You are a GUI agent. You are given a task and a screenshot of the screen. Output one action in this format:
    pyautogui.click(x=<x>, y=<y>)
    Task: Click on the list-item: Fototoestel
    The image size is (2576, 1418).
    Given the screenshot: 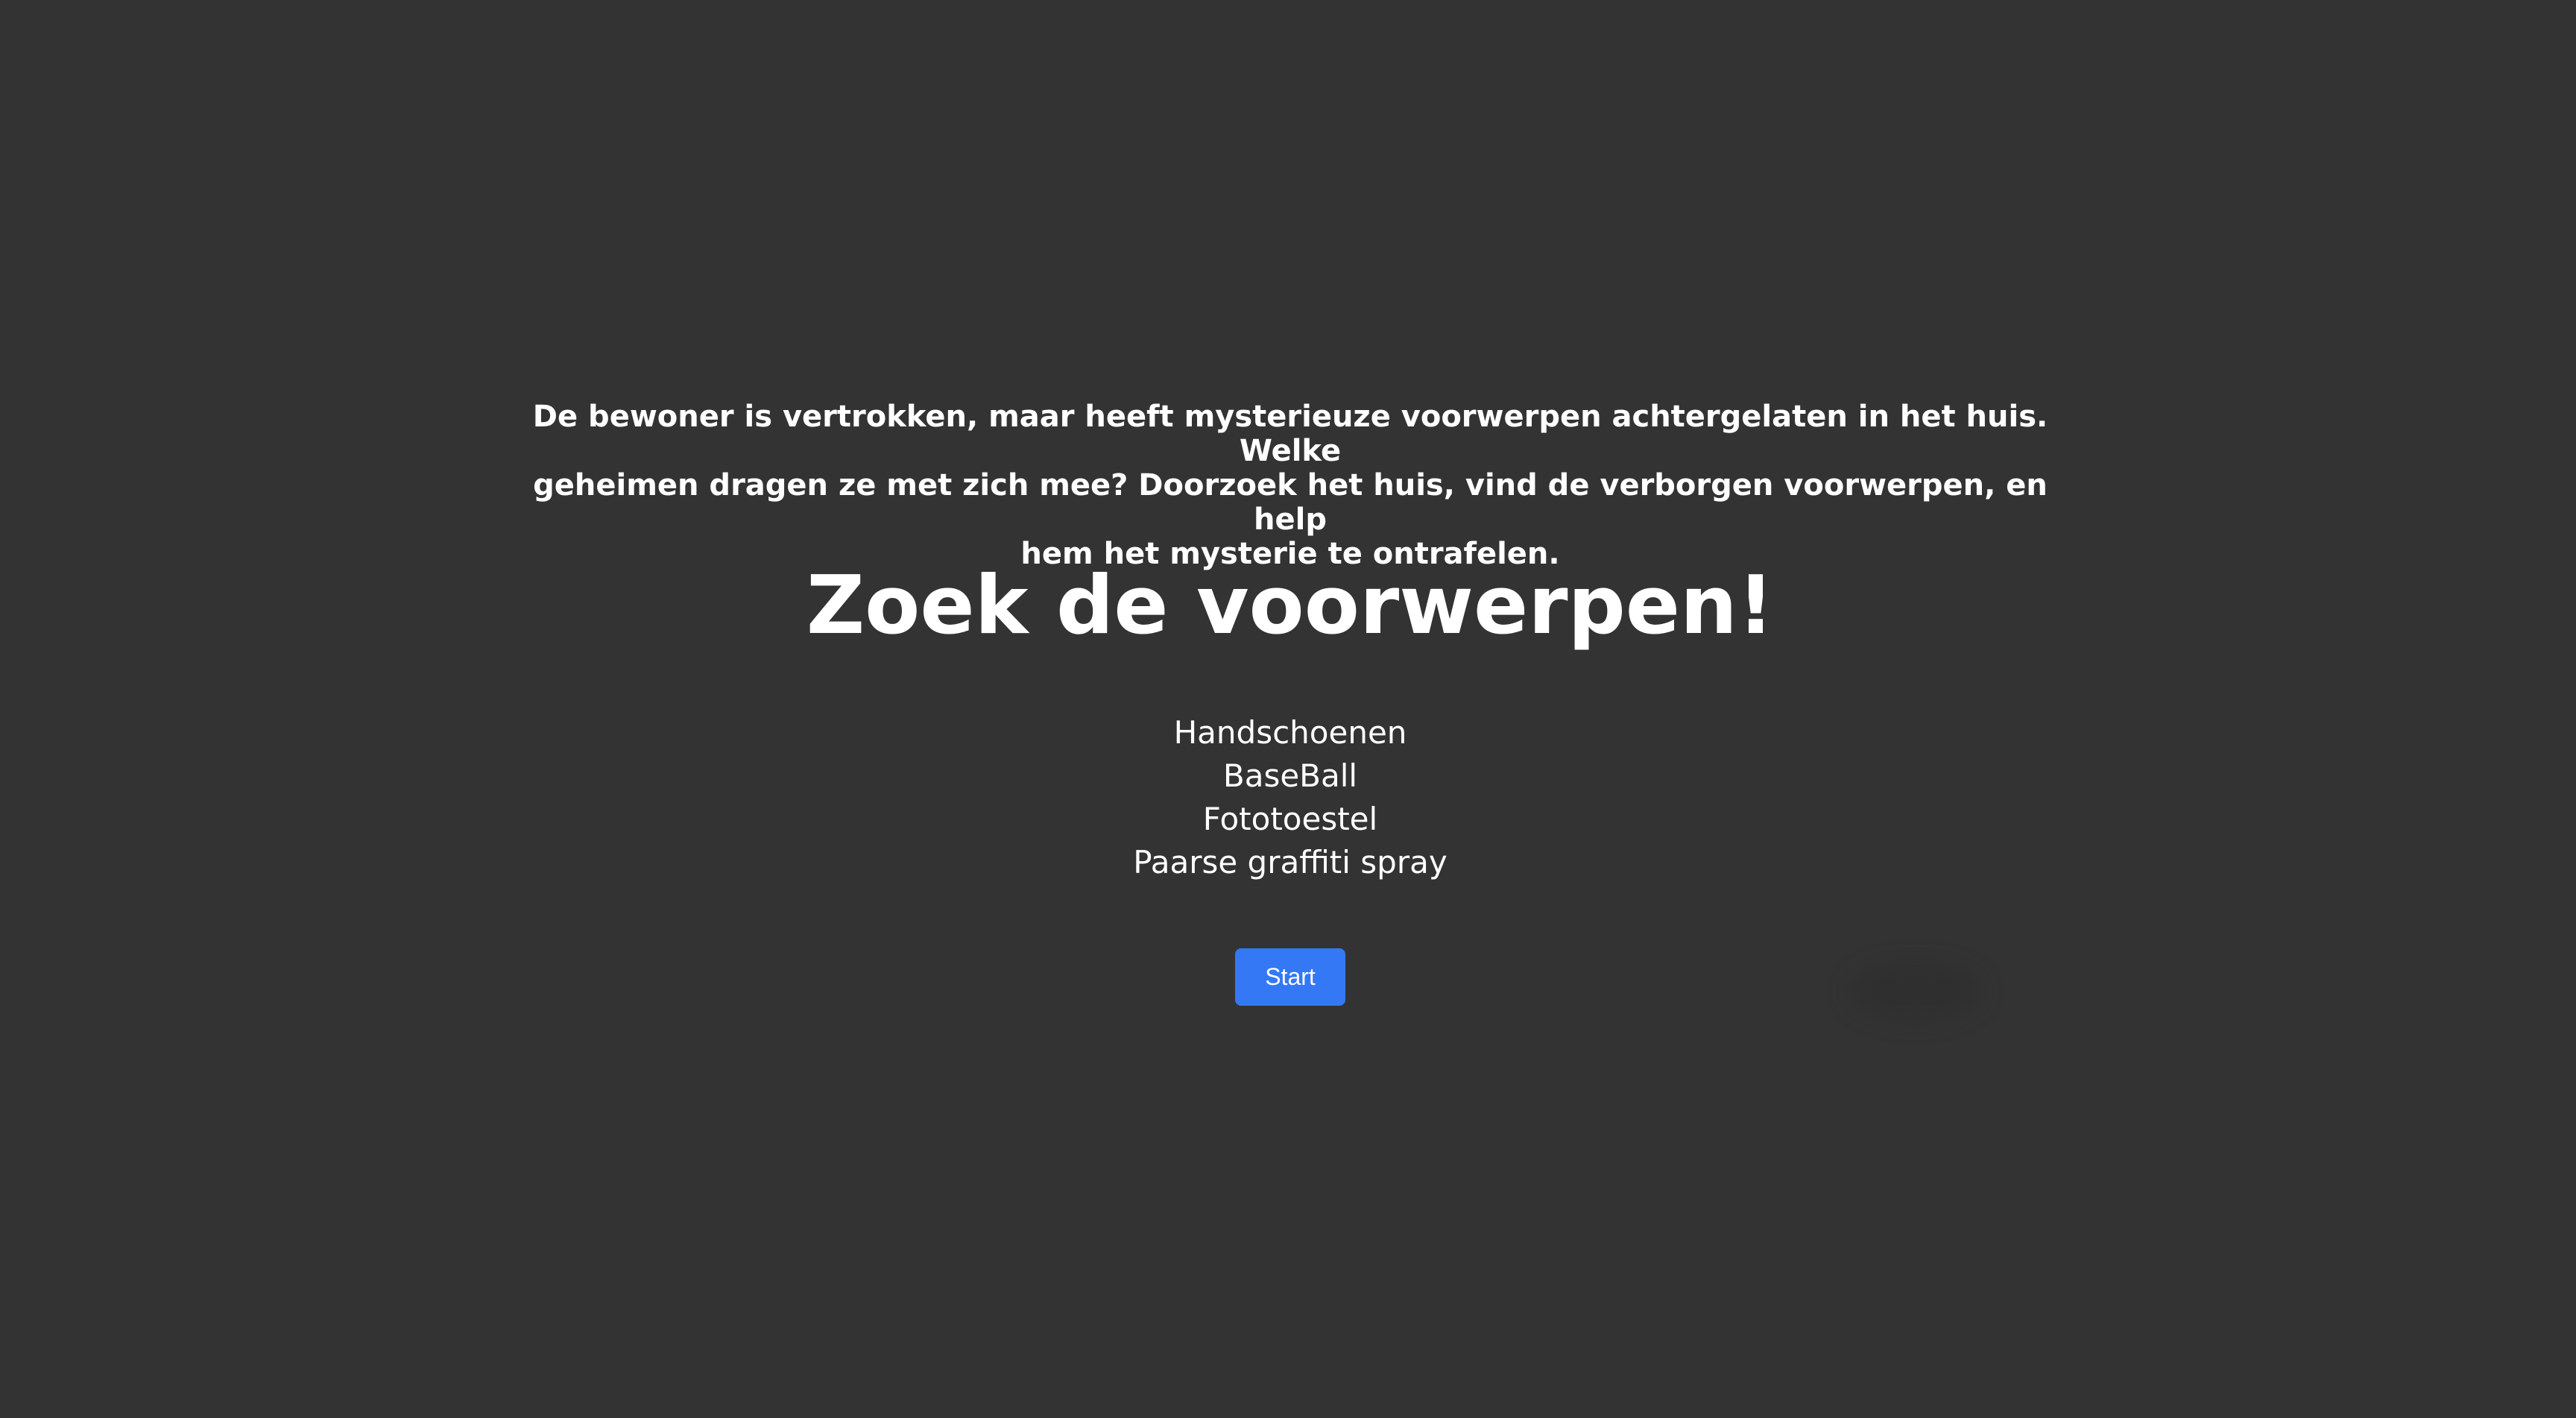 What is the action you would take?
    pyautogui.click(x=1290, y=819)
    